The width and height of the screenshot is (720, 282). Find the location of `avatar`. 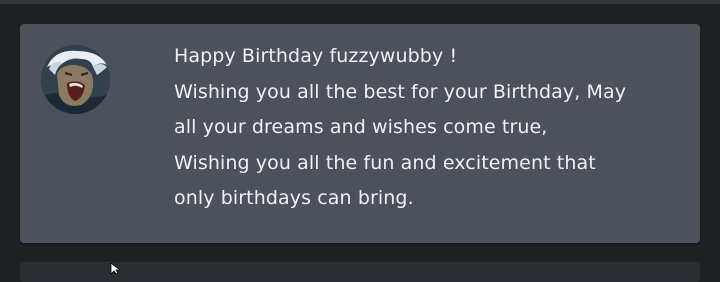

avatar is located at coordinates (75, 79).